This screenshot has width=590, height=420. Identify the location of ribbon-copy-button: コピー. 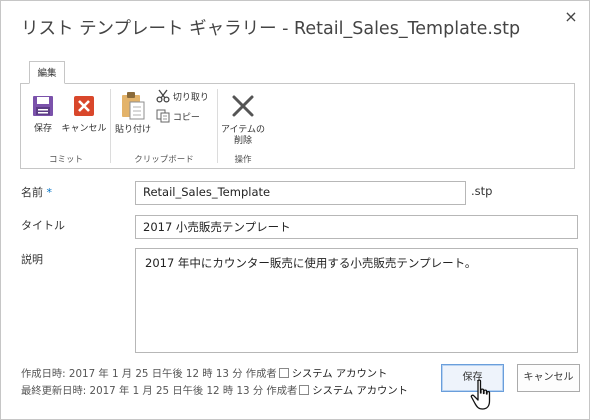
(178, 117).